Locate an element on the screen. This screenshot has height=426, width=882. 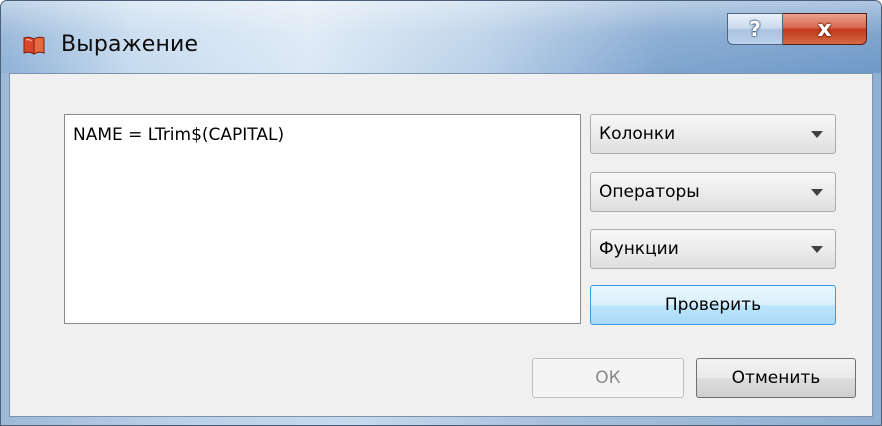
cancel-button: Отменить is located at coordinates (776, 378).